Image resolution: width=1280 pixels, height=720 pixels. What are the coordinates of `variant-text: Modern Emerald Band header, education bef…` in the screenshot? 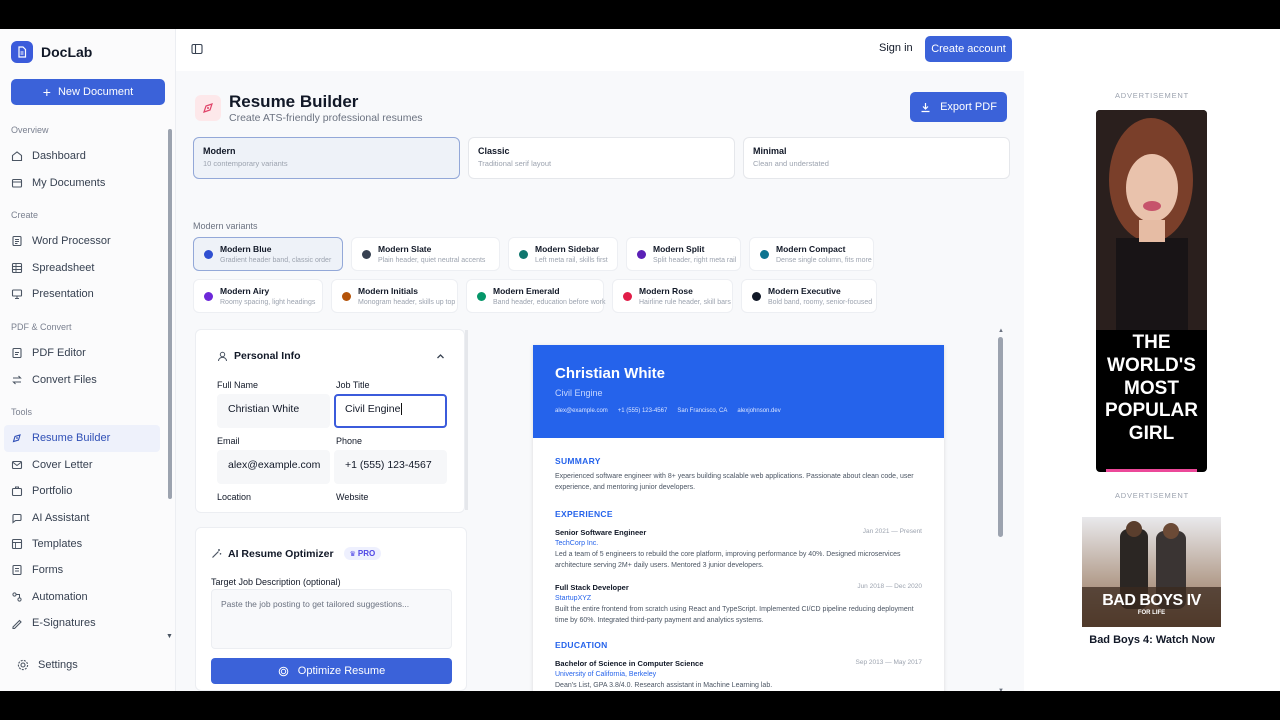 It's located at (549, 295).